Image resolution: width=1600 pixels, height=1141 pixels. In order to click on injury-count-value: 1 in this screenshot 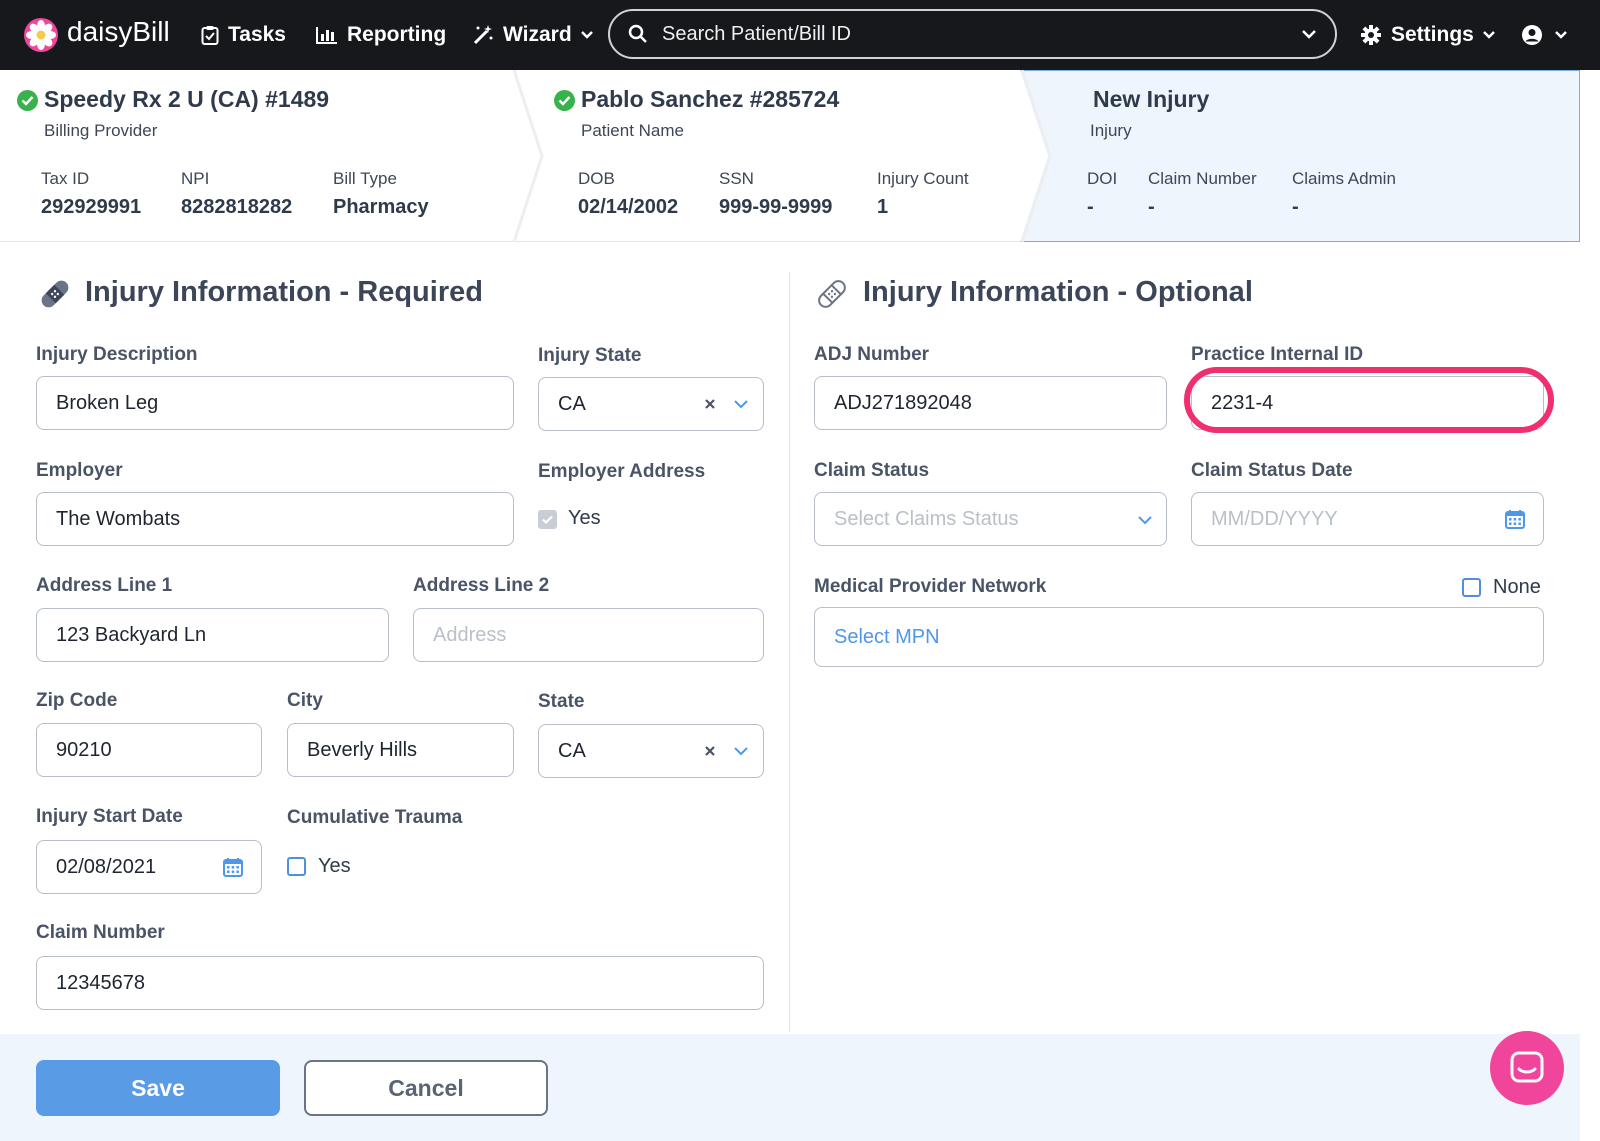, I will do `click(883, 207)`.